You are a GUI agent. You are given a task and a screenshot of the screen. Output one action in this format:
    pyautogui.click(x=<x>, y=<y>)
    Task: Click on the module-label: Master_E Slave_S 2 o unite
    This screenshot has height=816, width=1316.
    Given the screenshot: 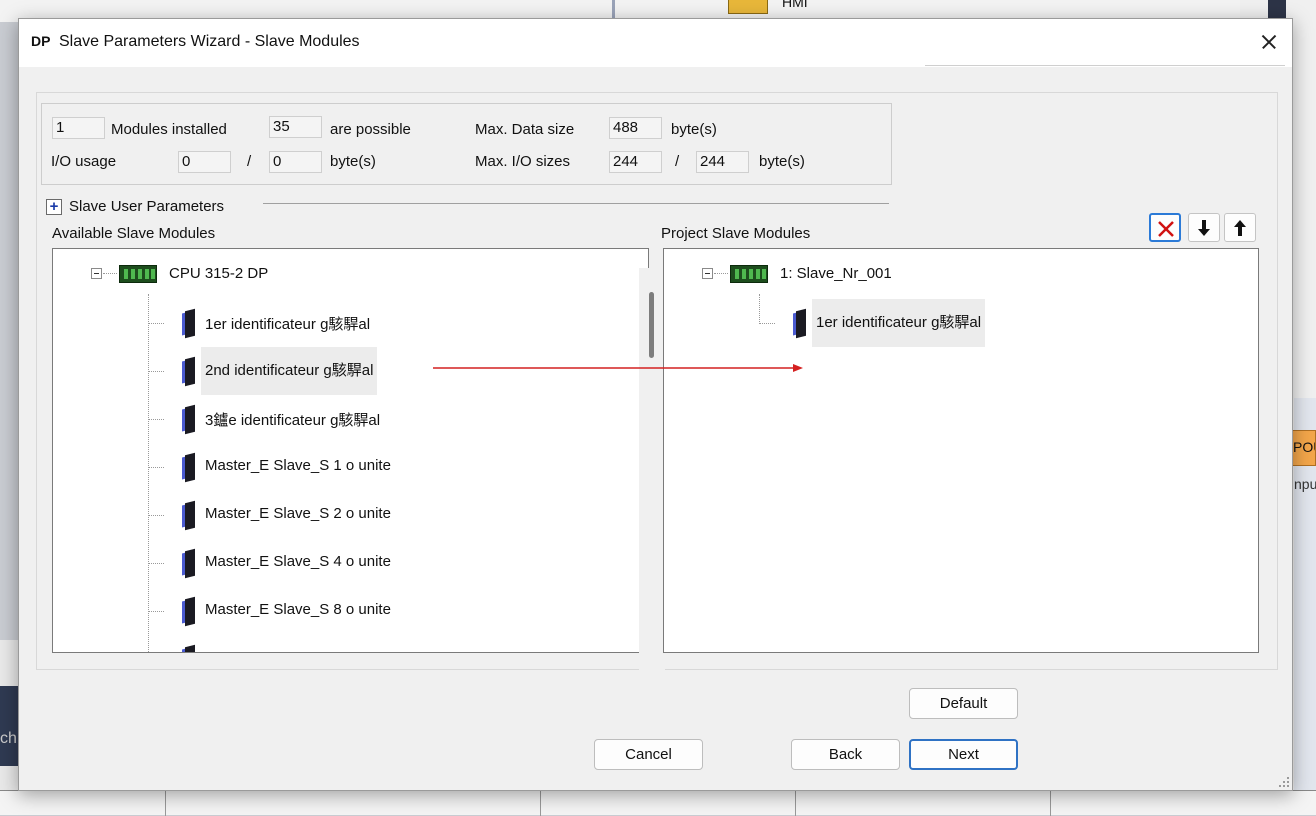 What is the action you would take?
    pyautogui.click(x=298, y=513)
    